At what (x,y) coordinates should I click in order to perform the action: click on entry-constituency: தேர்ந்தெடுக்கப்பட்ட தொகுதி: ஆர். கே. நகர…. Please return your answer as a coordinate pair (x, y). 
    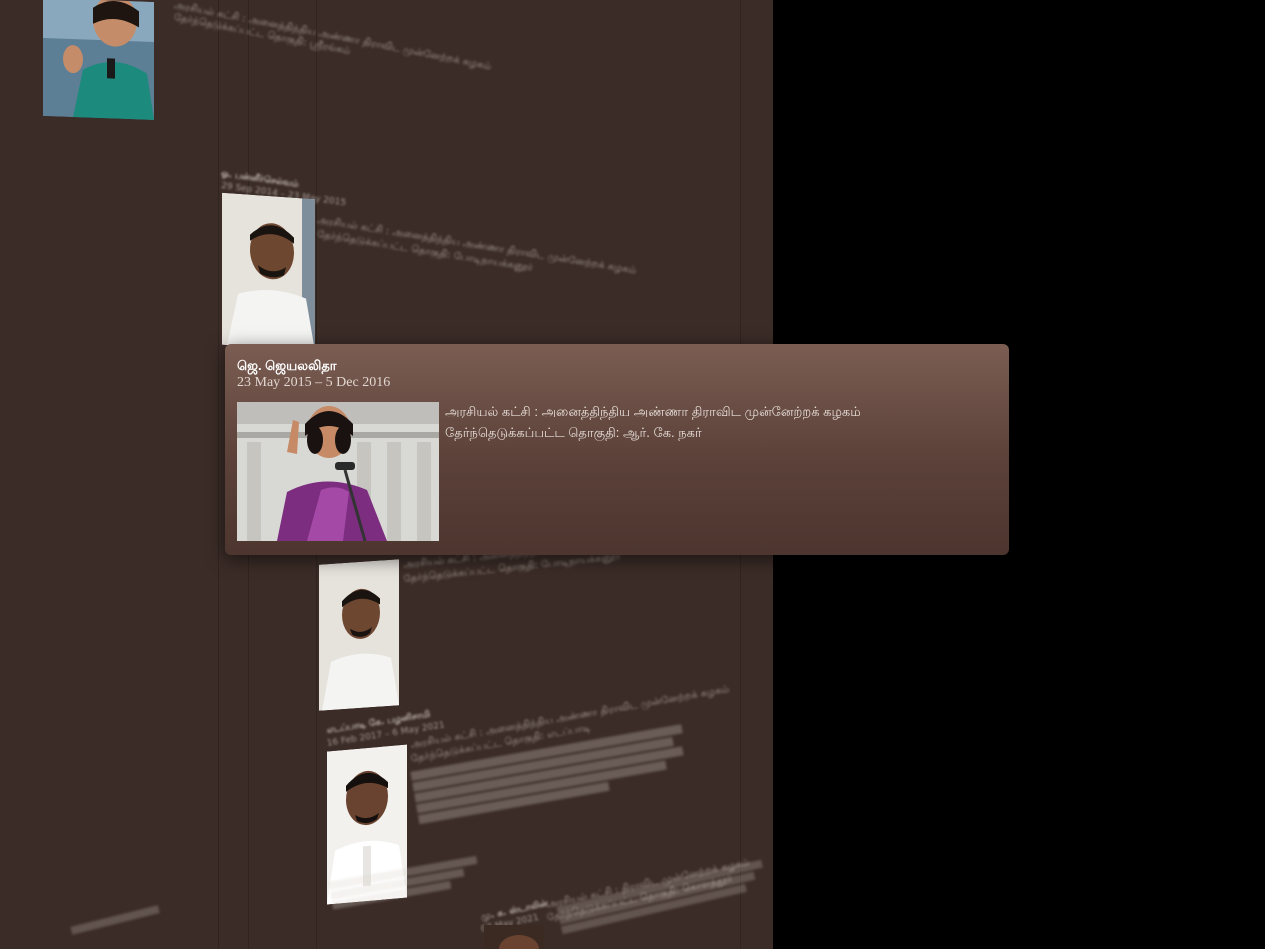
    Looking at the image, I should click on (573, 432).